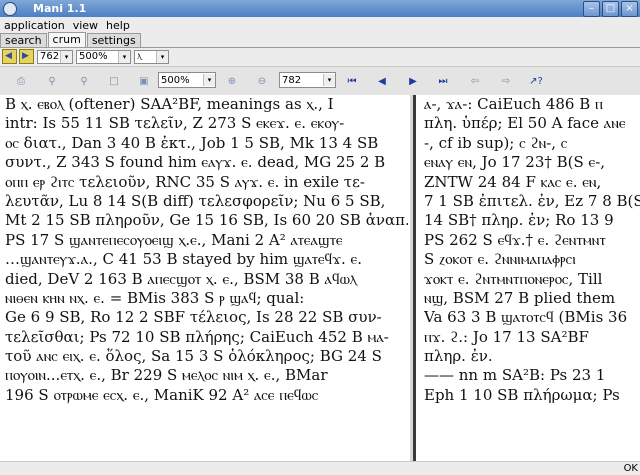  I want to click on letter-select: ⲗ ▾, so click(151, 56).